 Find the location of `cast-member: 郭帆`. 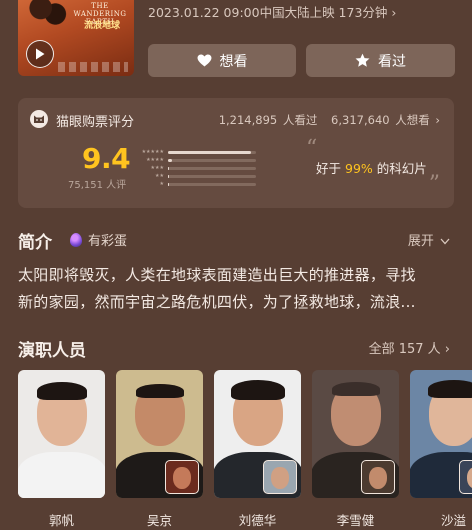

cast-member: 郭帆 is located at coordinates (61, 449).